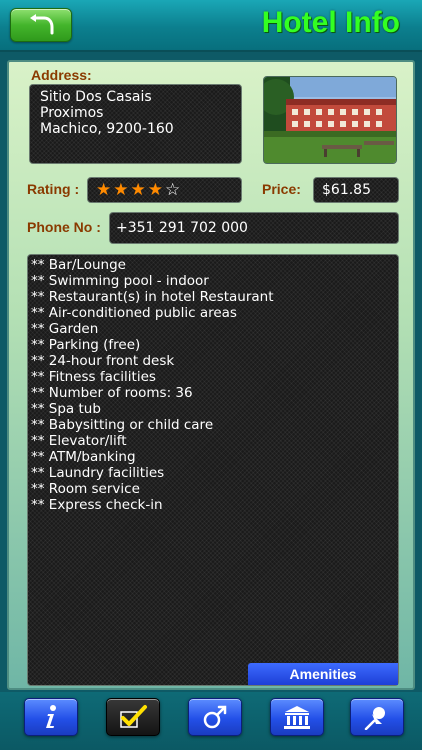 This screenshot has width=422, height=750. Describe the element at coordinates (96, 97) in the screenshot. I see `address-line-1: Sitio Dos Casais` at that location.